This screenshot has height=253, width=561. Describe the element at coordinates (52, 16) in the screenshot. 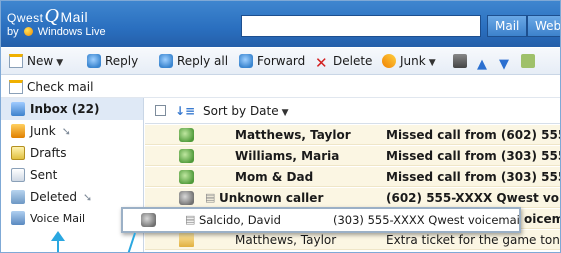

I see `brand-swoosh-icon: Q` at that location.